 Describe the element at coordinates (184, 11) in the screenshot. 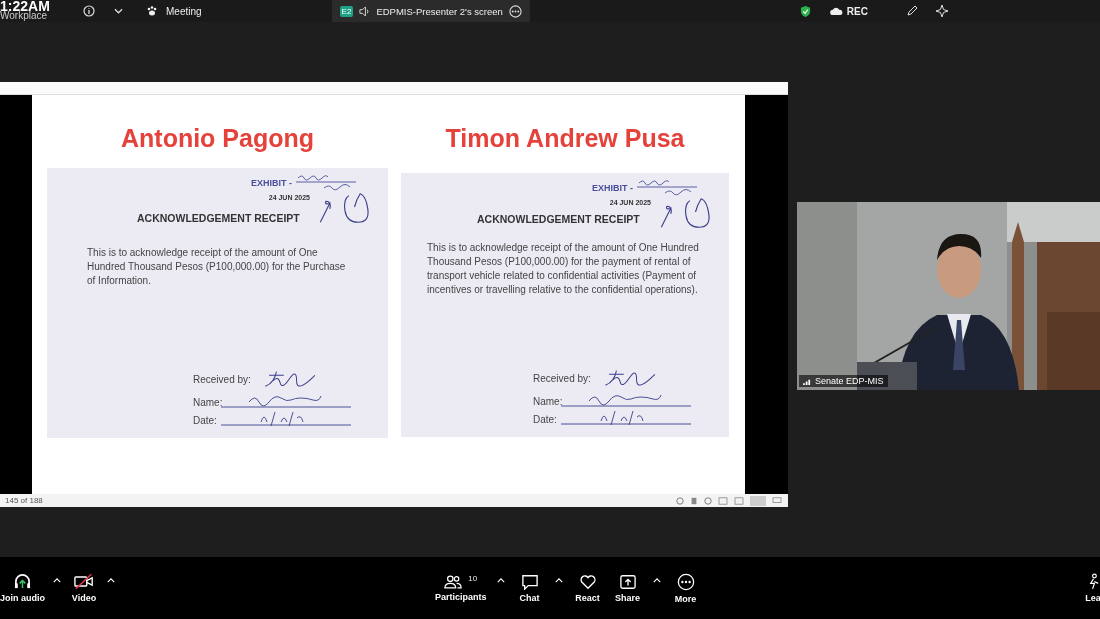

I see `meeting-label: Meeting` at that location.